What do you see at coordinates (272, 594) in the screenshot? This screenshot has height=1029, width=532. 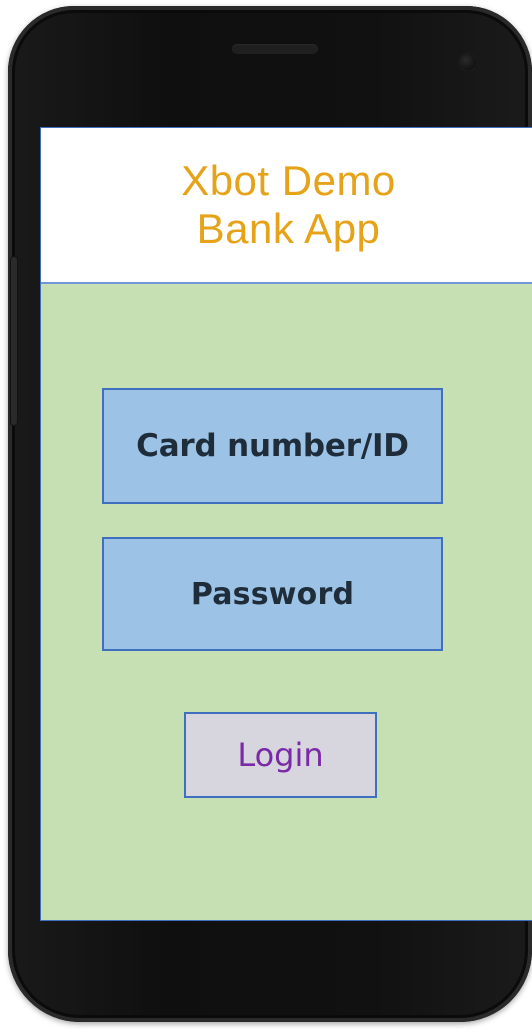 I see `password-field: Password` at bounding box center [272, 594].